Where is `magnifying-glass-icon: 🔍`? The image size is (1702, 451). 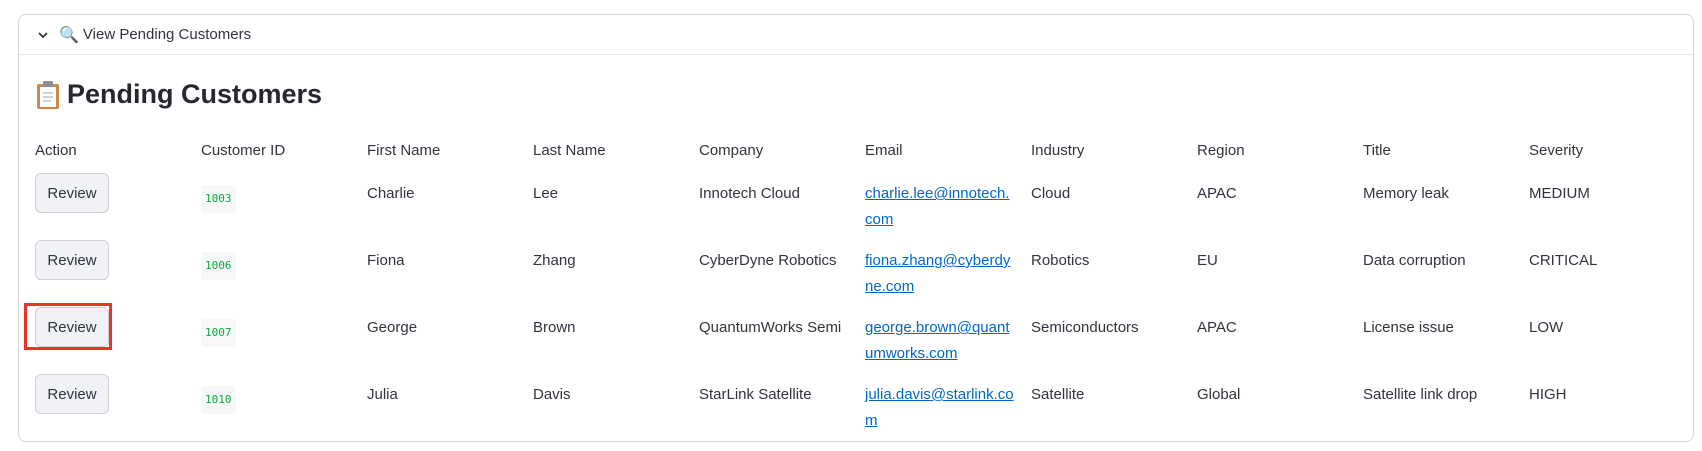 magnifying-glass-icon: 🔍 is located at coordinates (69, 35).